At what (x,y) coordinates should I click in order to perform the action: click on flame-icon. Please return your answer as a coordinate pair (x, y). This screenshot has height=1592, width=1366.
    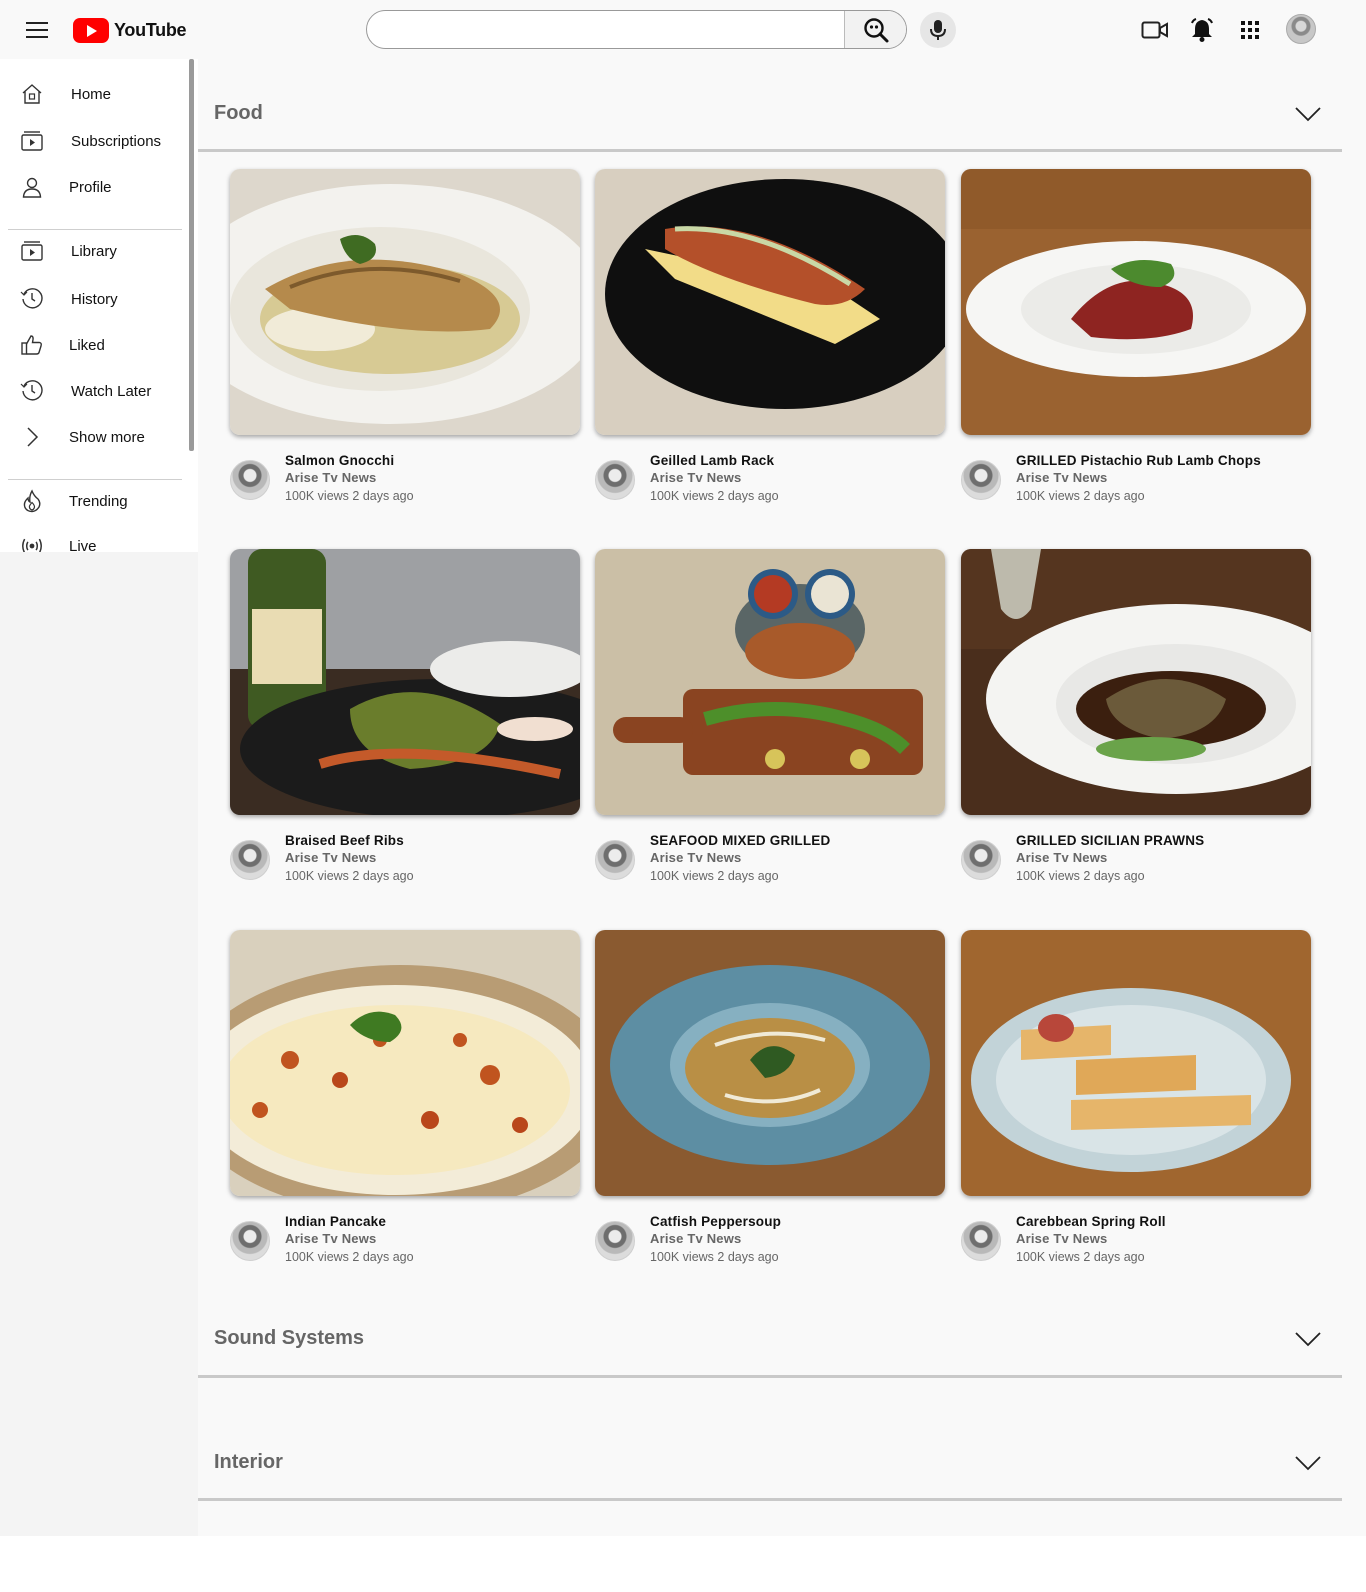
    Looking at the image, I should click on (32, 501).